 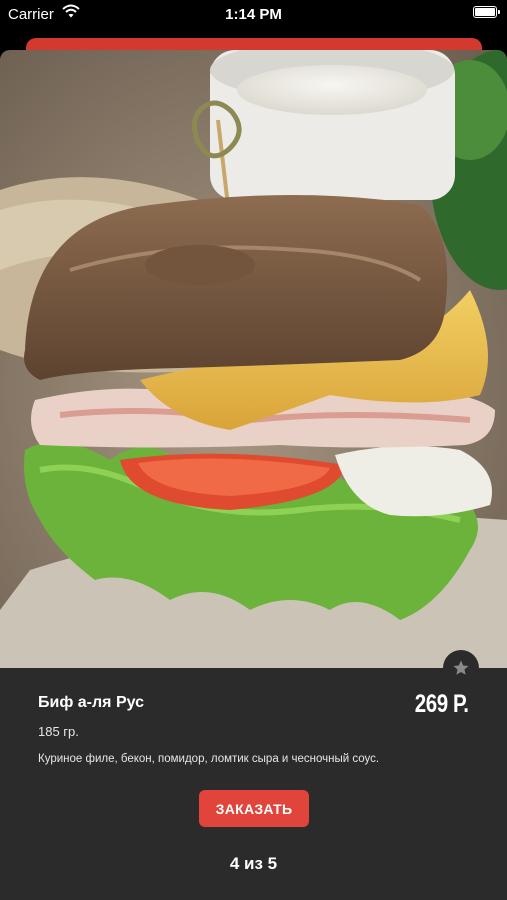 I want to click on status-time: 1:14 PM, so click(x=253, y=14).